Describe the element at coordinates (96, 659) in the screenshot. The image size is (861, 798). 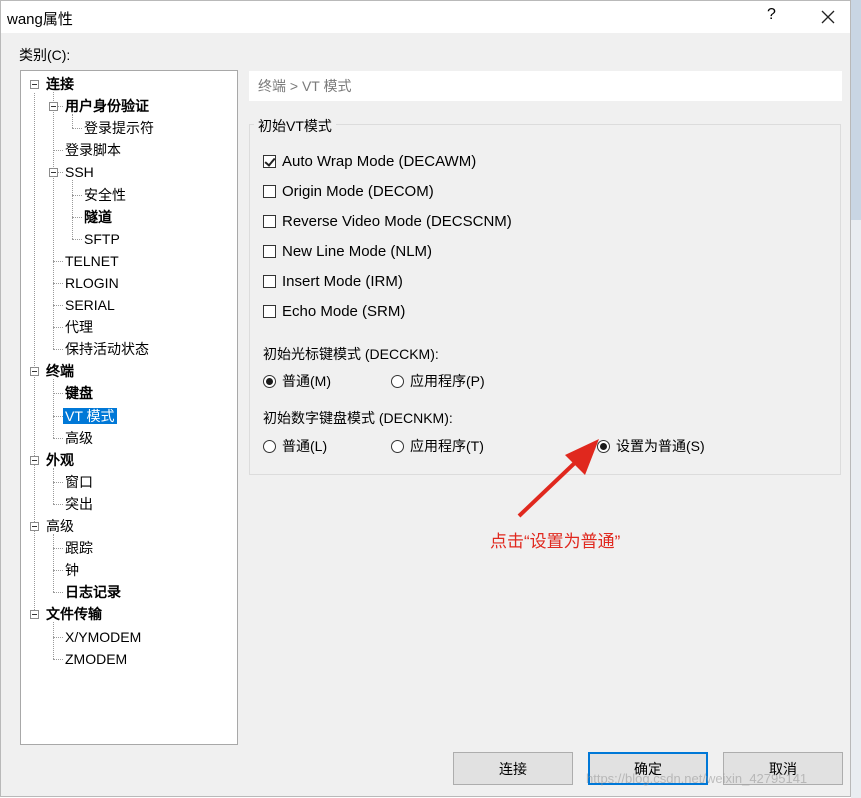
I see `tree-item: ZMODEM` at that location.